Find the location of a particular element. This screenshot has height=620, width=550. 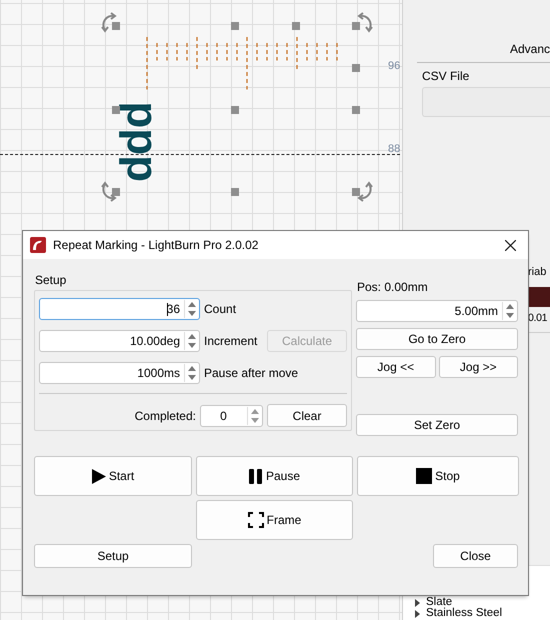

field-label: CSV File is located at coordinates (446, 76).